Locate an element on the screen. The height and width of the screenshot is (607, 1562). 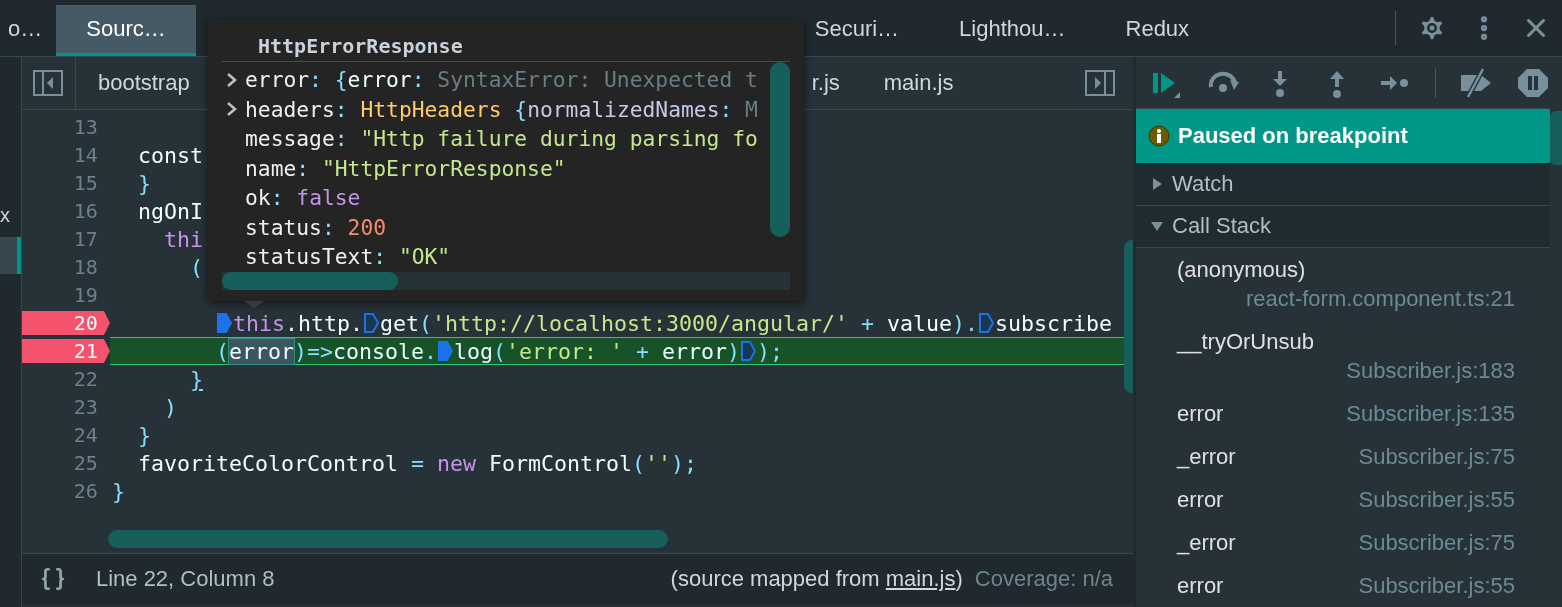
code-line: favoriteColorControl = new FormControl(''); is located at coordinates (417, 463).